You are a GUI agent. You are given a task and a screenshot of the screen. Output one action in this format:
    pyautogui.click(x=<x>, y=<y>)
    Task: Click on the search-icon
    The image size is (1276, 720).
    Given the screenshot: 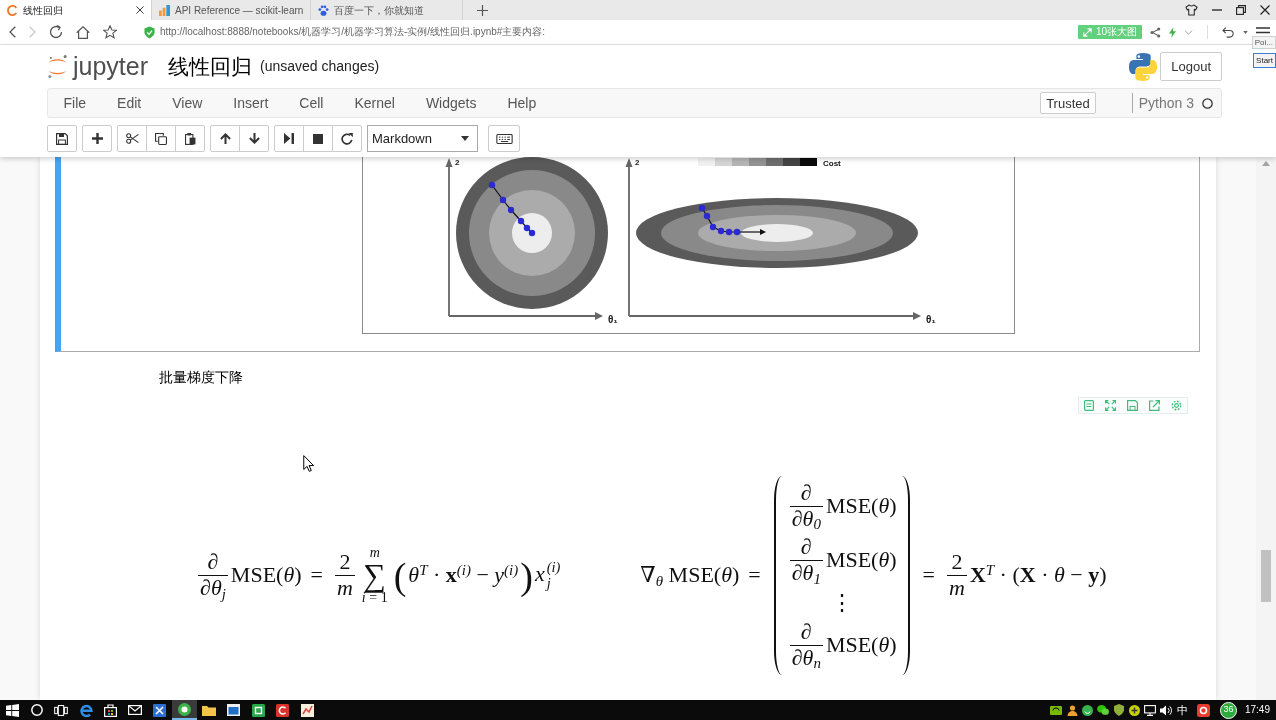 What is the action you would take?
    pyautogui.click(x=36, y=710)
    